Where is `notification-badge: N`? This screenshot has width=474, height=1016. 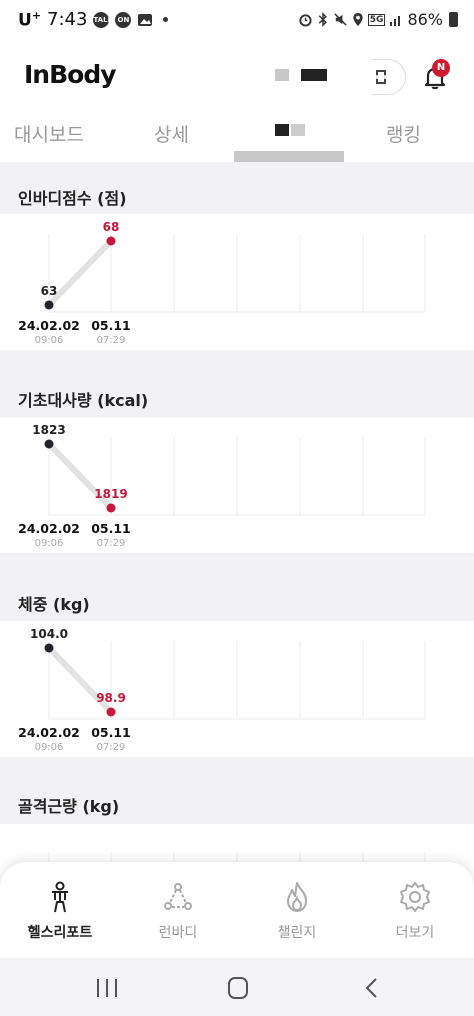
notification-badge: N is located at coordinates (441, 68).